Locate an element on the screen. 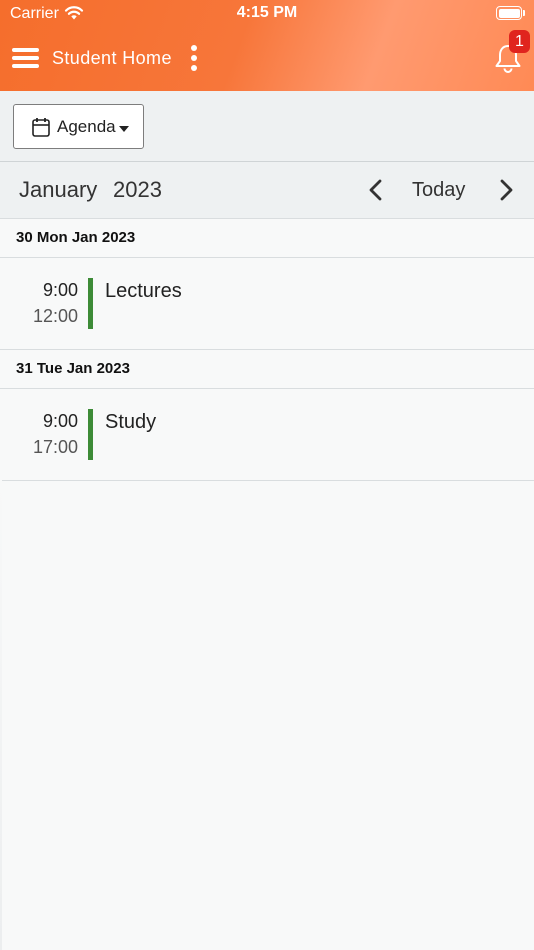 This screenshot has width=534, height=950. caret-down-icon is located at coordinates (124, 129).